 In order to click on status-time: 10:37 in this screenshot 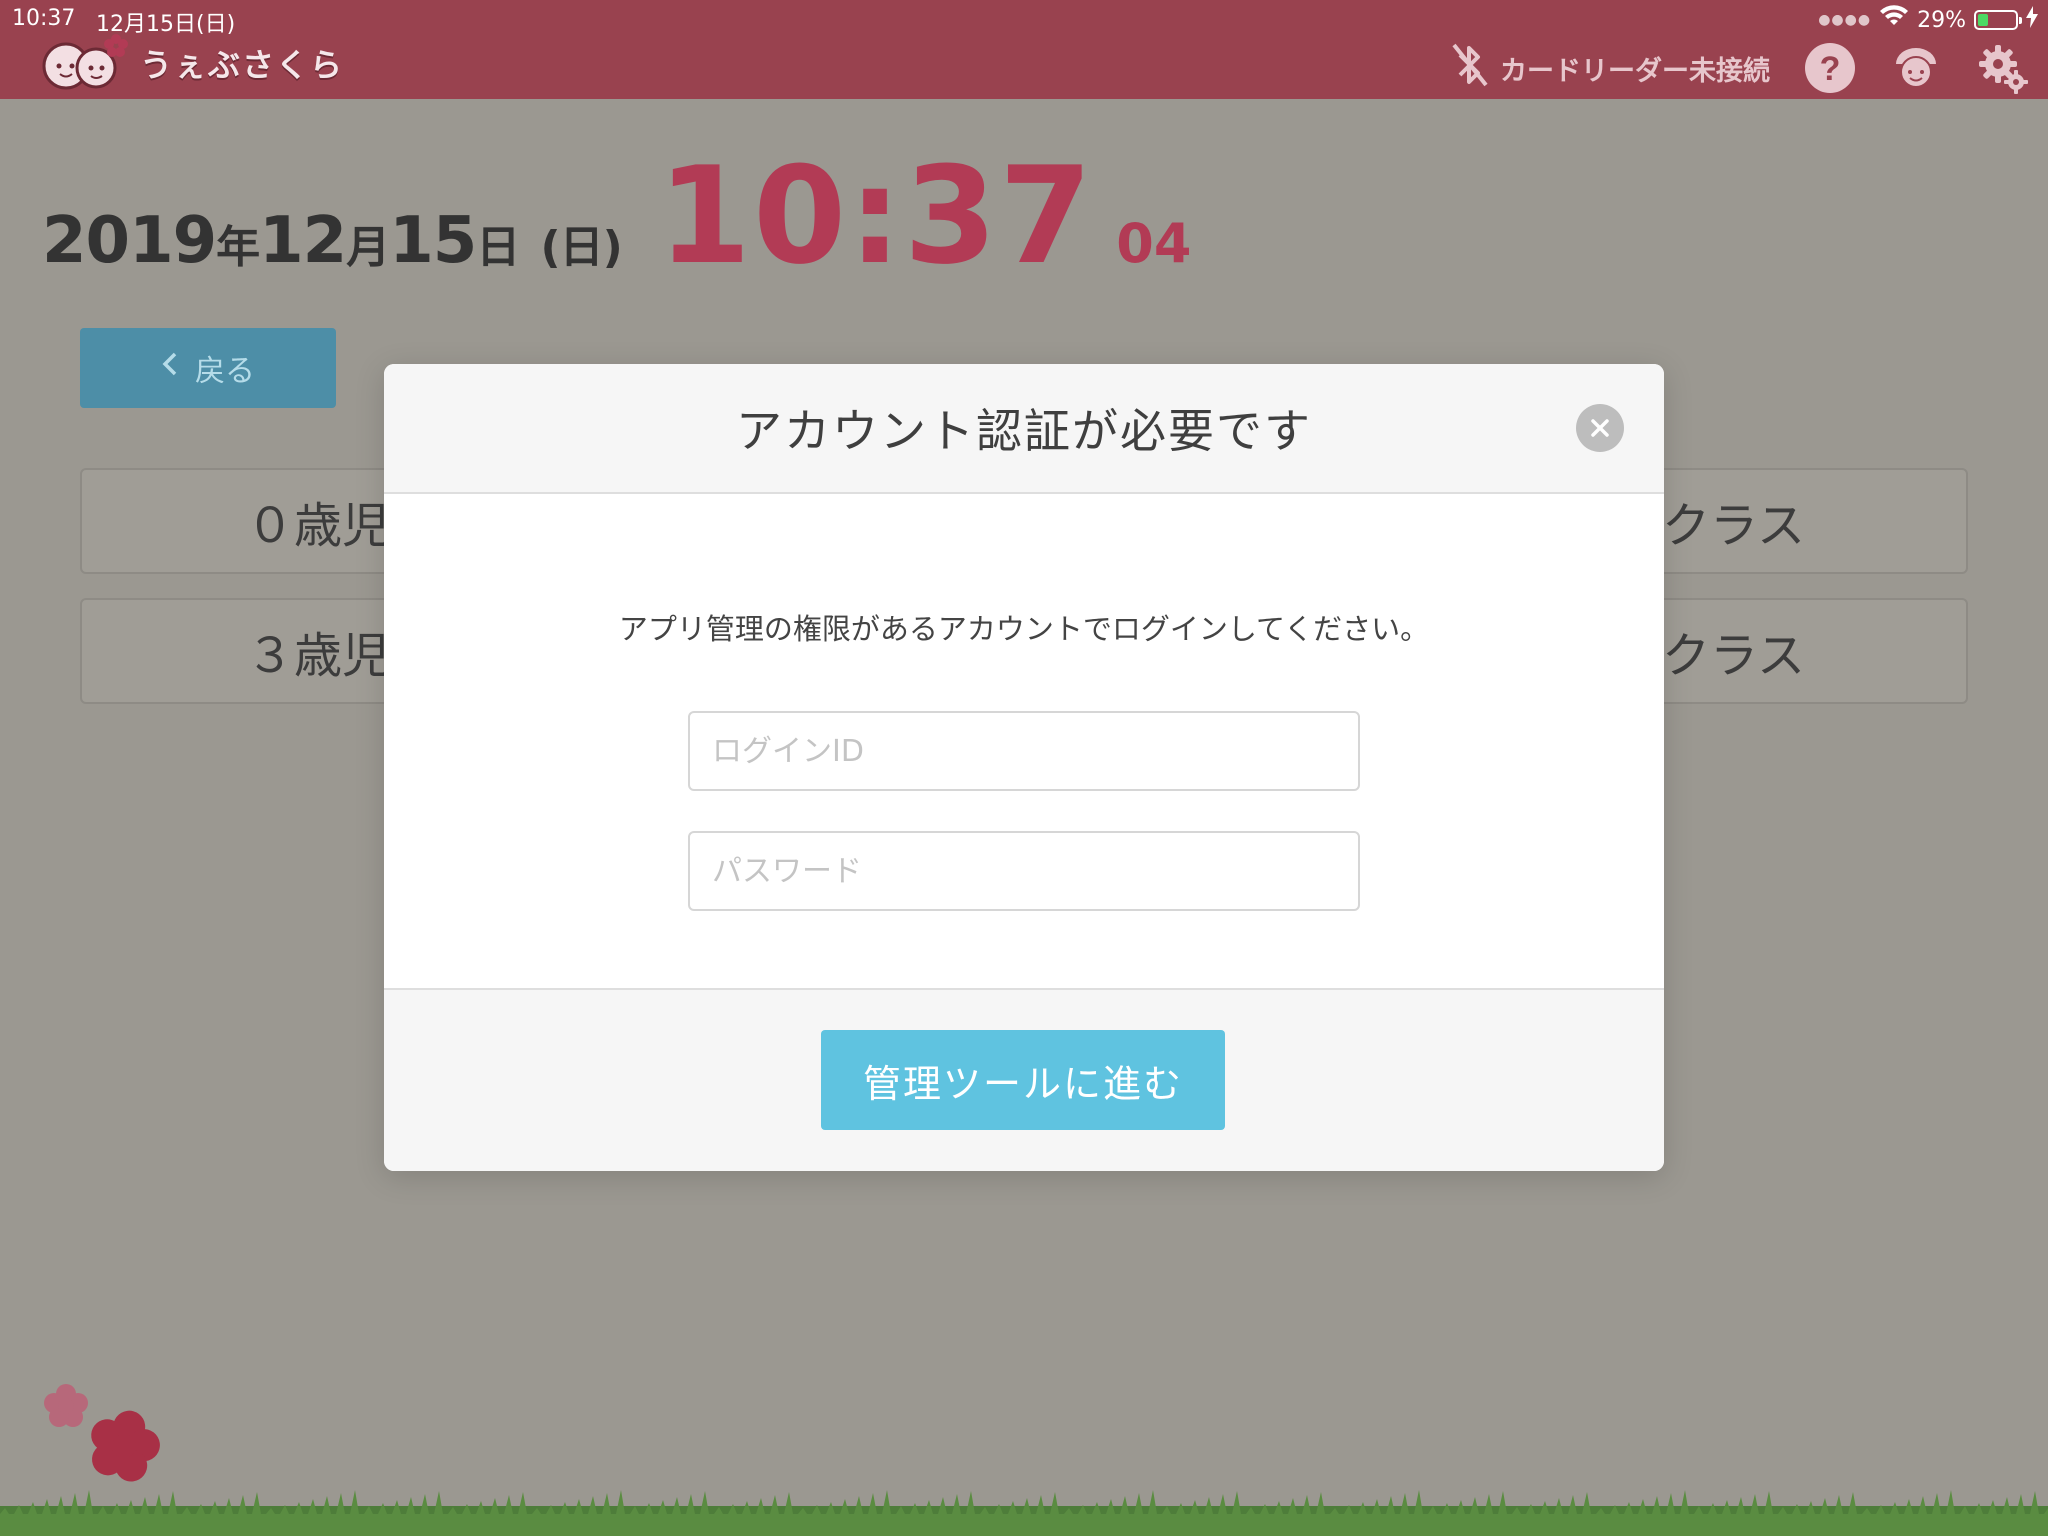, I will do `click(44, 18)`.